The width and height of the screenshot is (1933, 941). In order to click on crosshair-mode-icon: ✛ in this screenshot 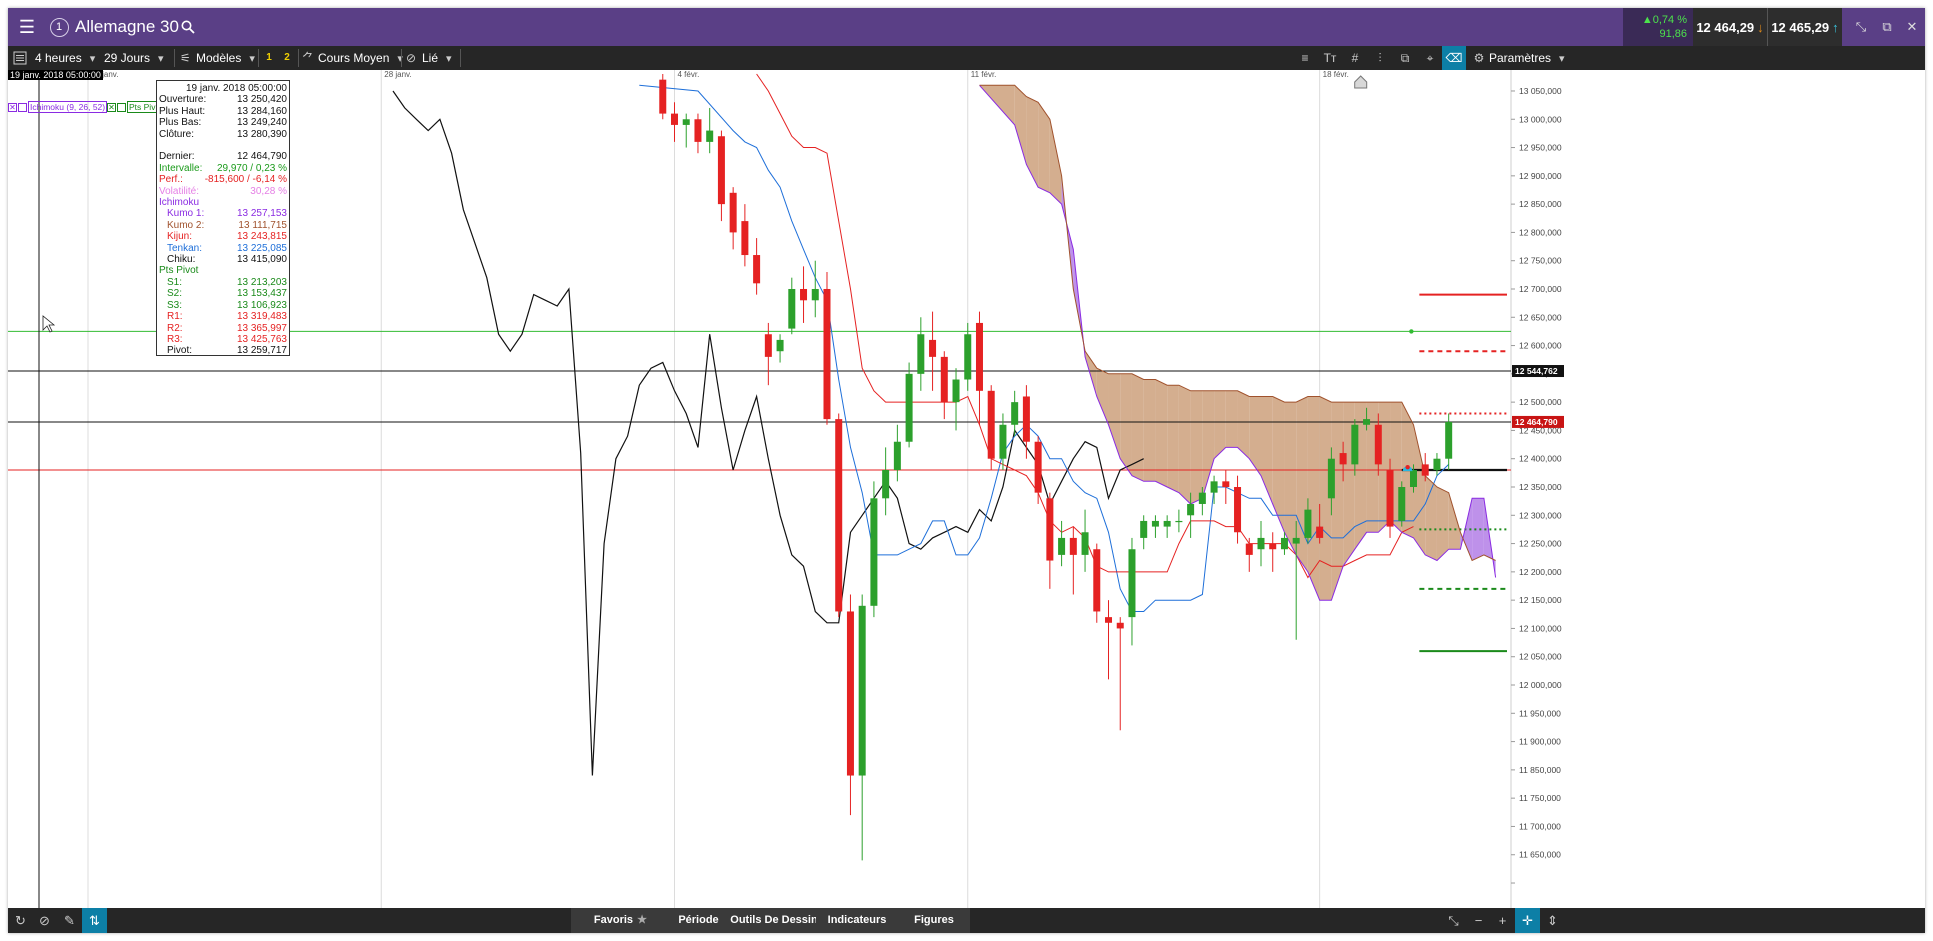, I will do `click(1527, 920)`.